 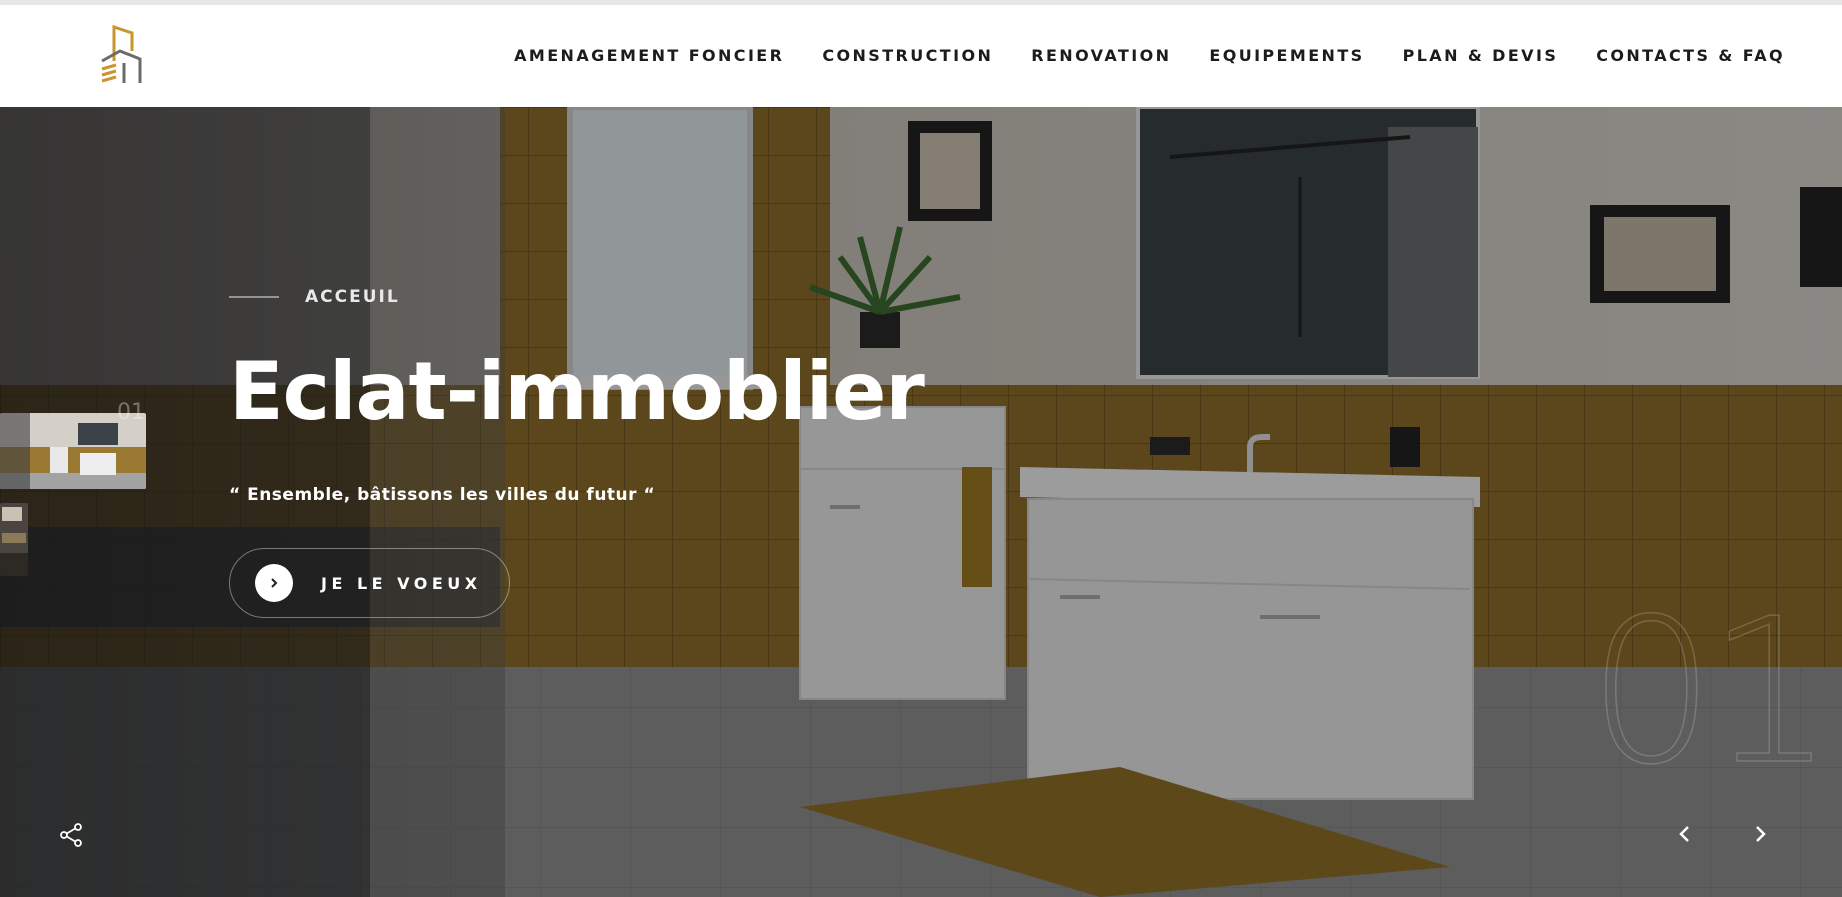 I want to click on nav-amenagement-foncier: AMENAGEMENT FONCIER, so click(x=649, y=55).